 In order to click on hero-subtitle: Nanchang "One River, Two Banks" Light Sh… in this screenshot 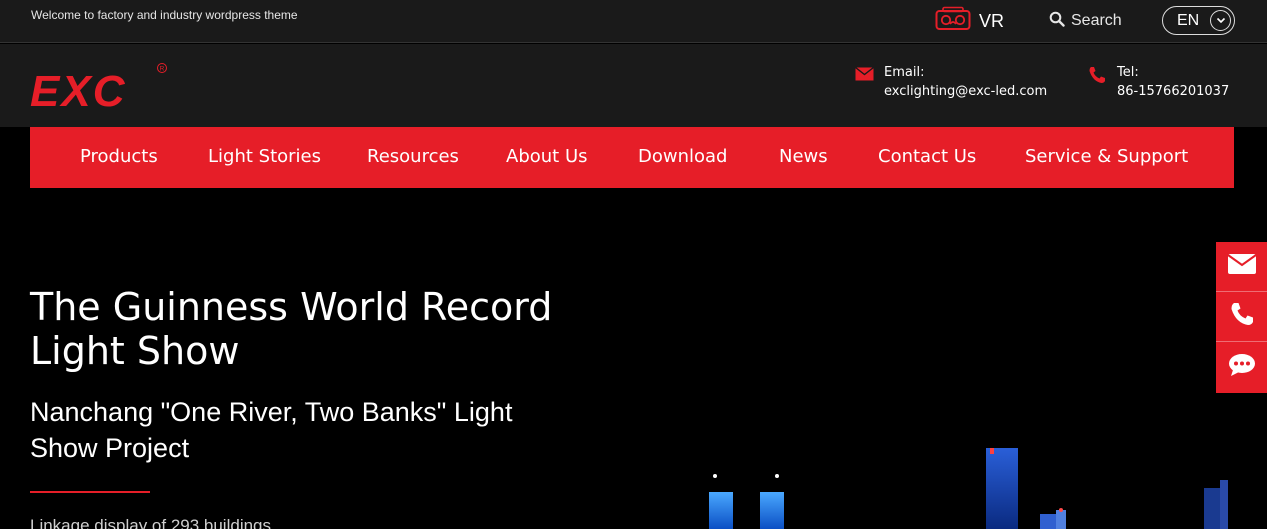, I will do `click(271, 430)`.